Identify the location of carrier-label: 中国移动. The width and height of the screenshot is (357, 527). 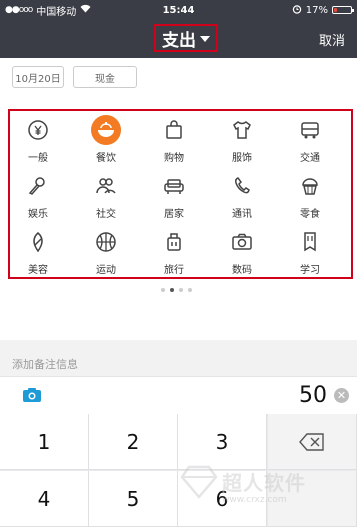
(56, 12).